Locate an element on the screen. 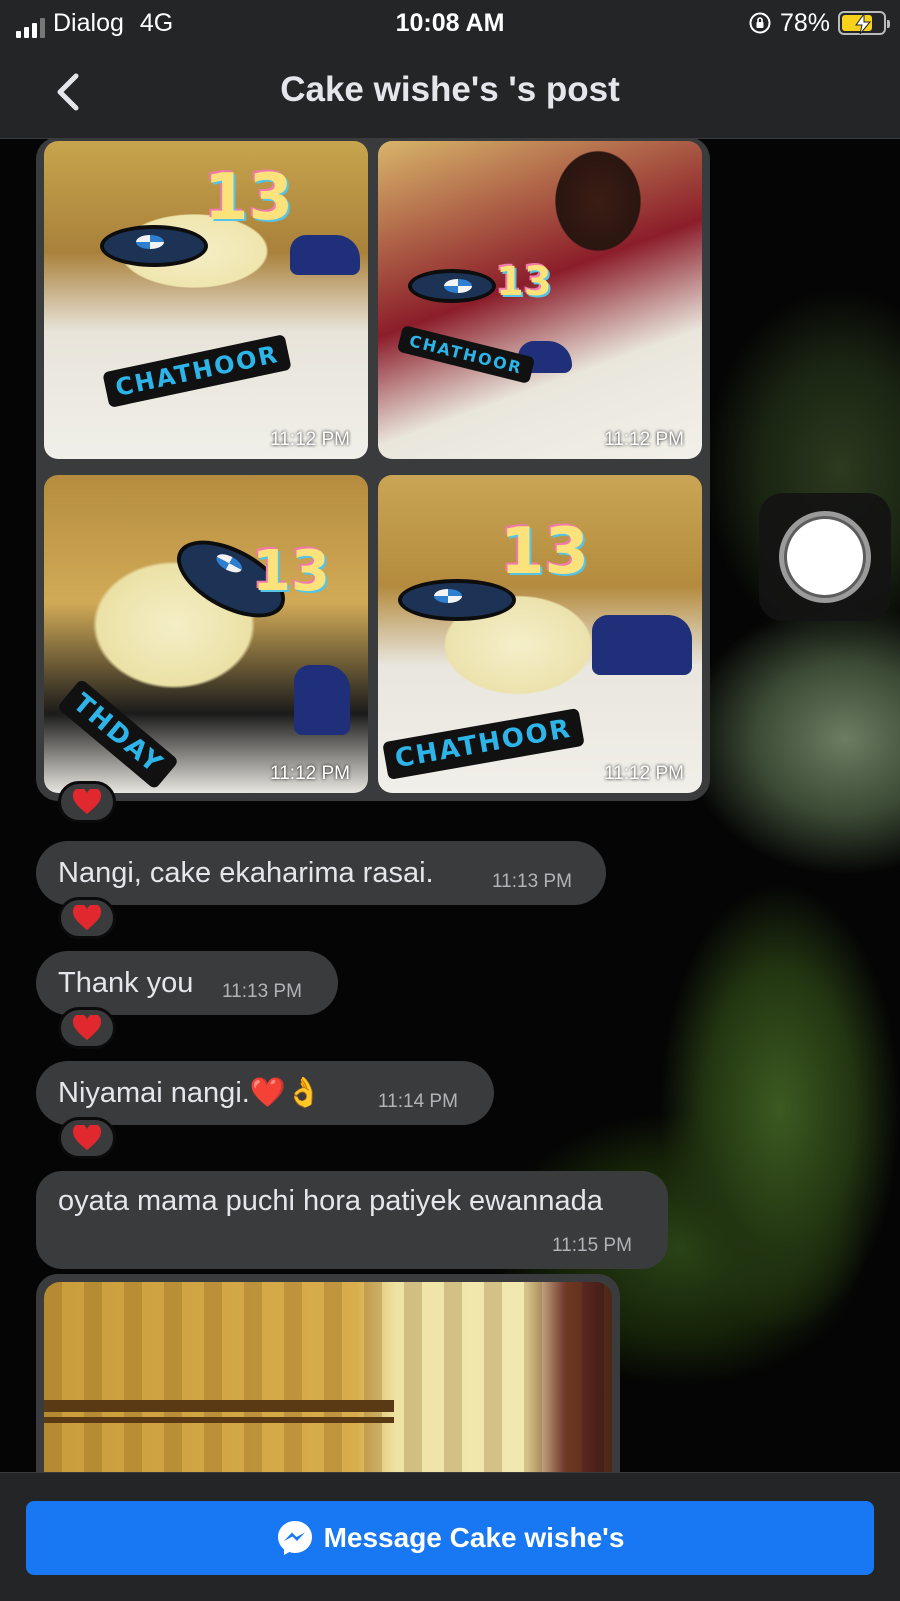  page-title: Cake wishe's 's post is located at coordinates (450, 89).